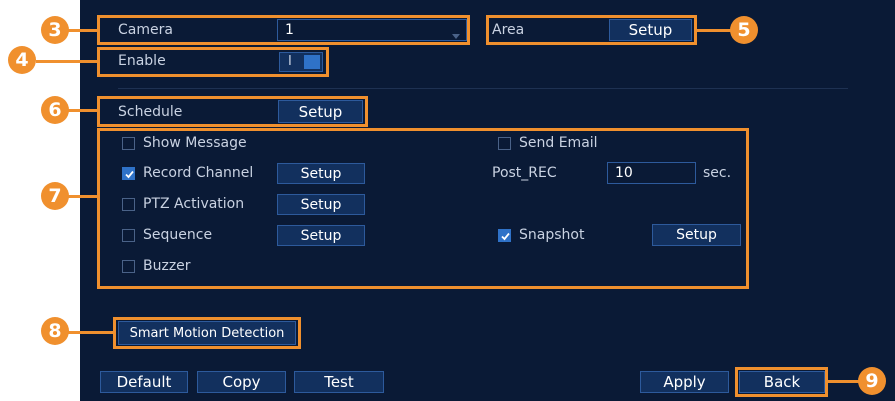  I want to click on default-button: Default, so click(144, 382).